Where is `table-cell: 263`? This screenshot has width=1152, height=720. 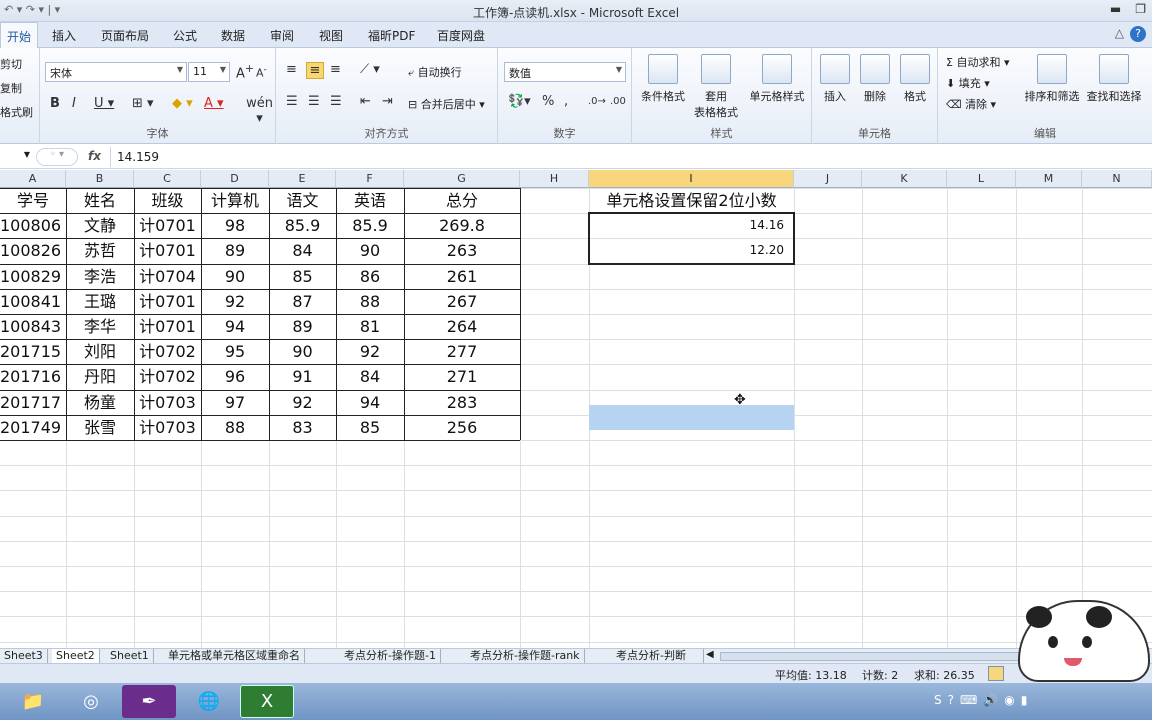
table-cell: 263 is located at coordinates (462, 250).